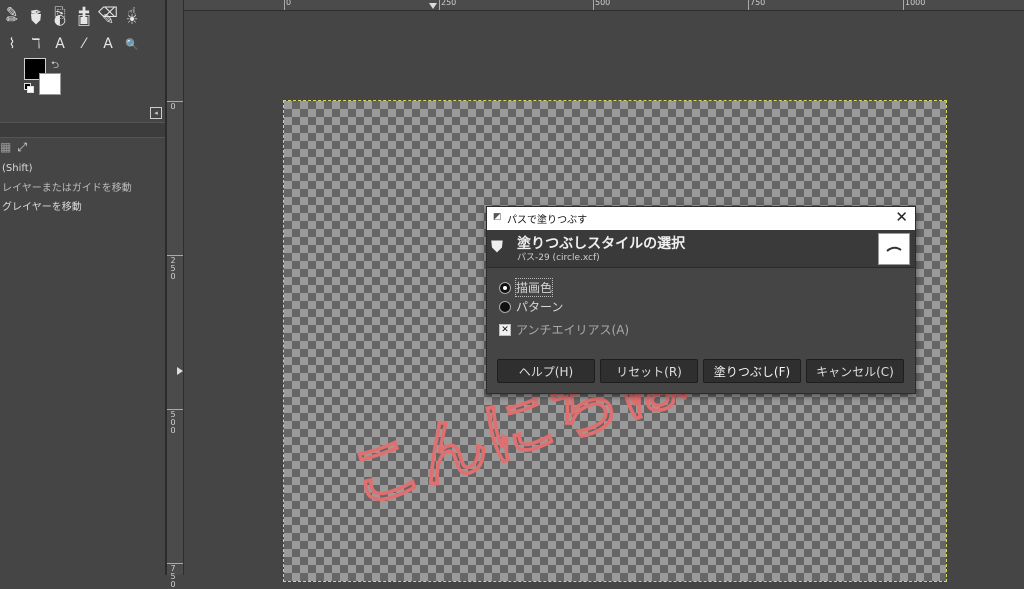 The width and height of the screenshot is (1024, 589). I want to click on tool-row-2: ✏ ⛊ ◐ ▣ ✎ ☀, so click(72, 20).